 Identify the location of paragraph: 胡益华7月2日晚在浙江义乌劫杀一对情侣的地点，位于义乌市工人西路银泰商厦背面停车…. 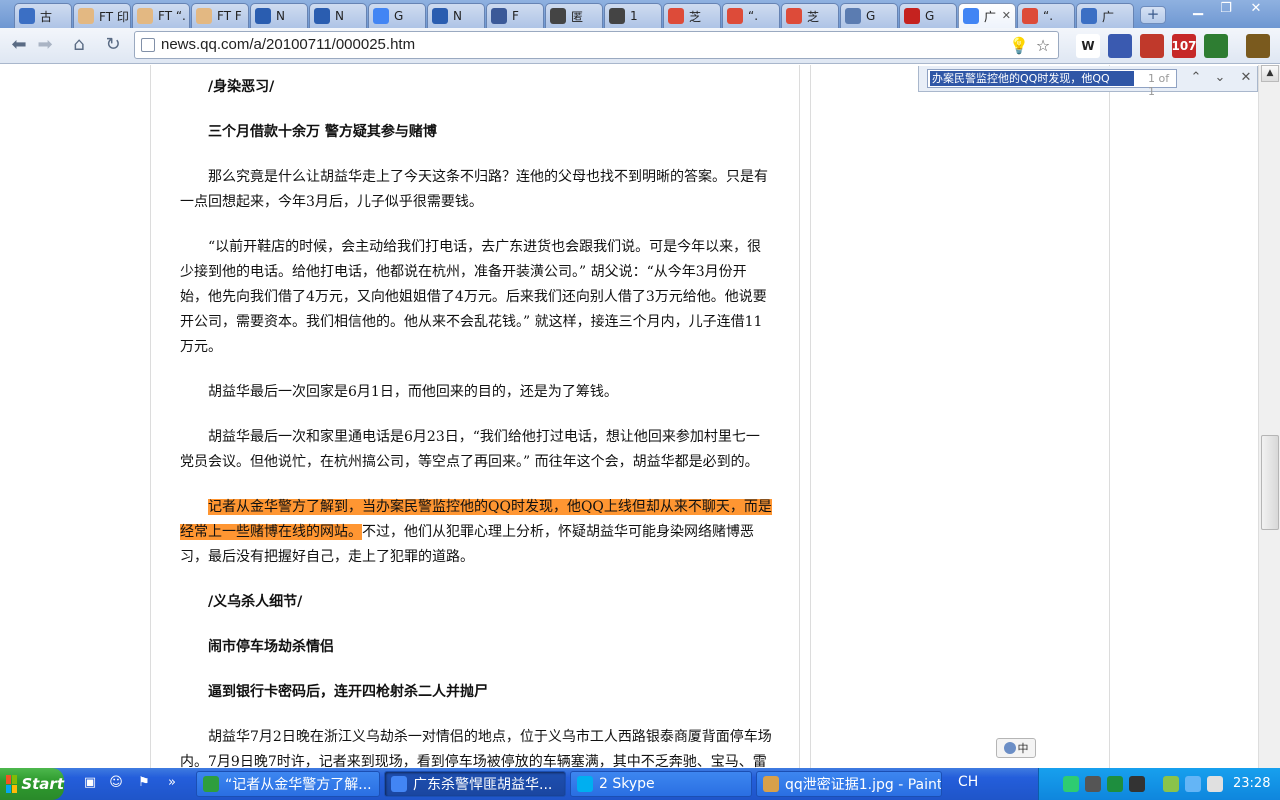
(476, 748).